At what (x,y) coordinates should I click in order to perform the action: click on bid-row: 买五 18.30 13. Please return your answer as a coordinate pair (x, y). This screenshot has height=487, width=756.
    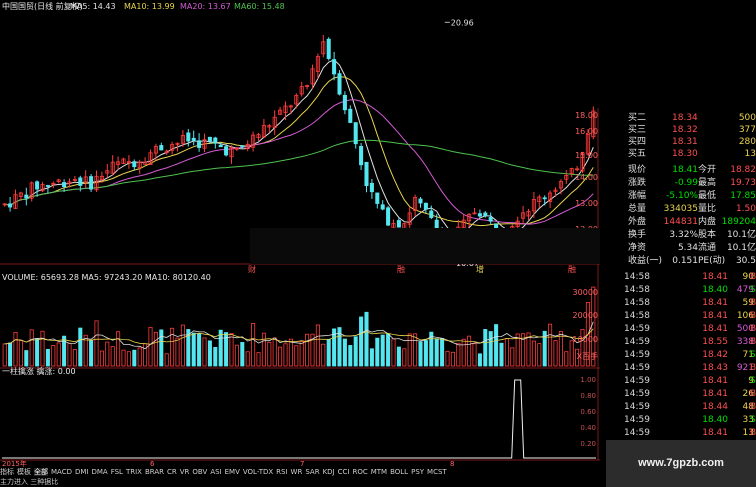
    Looking at the image, I should click on (678, 154).